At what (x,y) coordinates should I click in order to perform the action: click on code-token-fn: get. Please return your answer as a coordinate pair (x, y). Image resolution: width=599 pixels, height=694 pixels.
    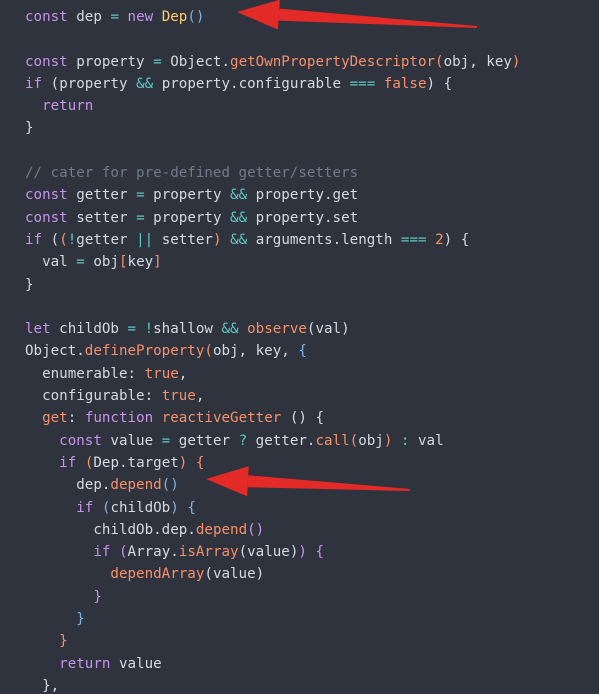
    Looking at the image, I should click on (55, 418).